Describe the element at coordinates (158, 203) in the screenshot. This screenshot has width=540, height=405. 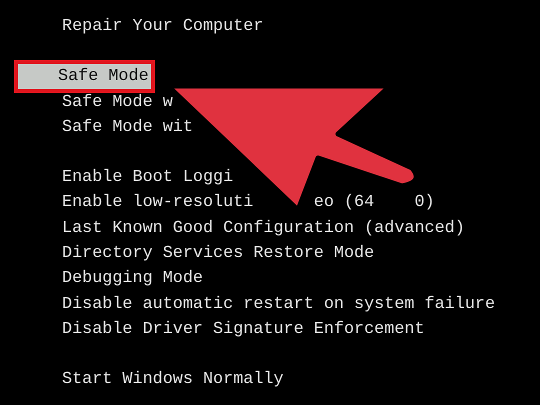
I see `menu-option: Enable low-resoluti` at that location.